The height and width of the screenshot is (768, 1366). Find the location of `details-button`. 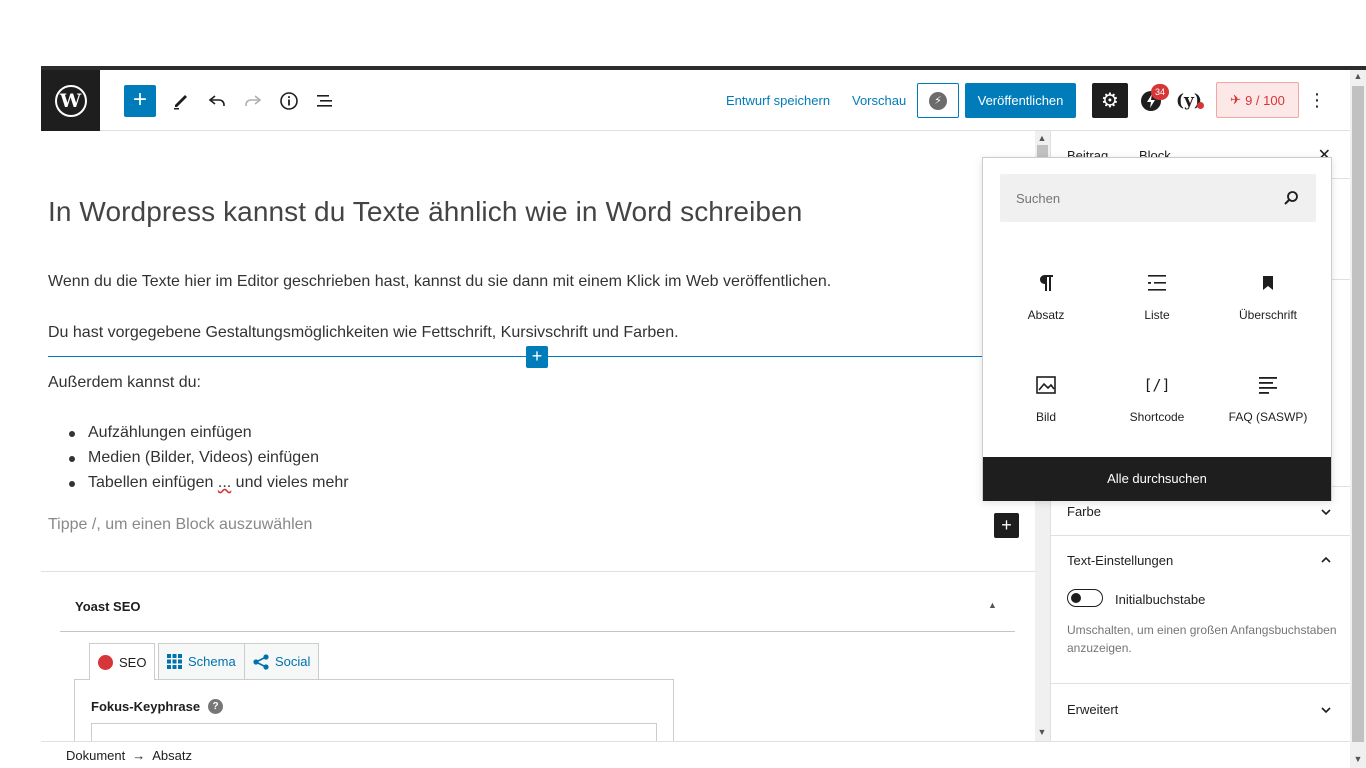

details-button is located at coordinates (289, 101).